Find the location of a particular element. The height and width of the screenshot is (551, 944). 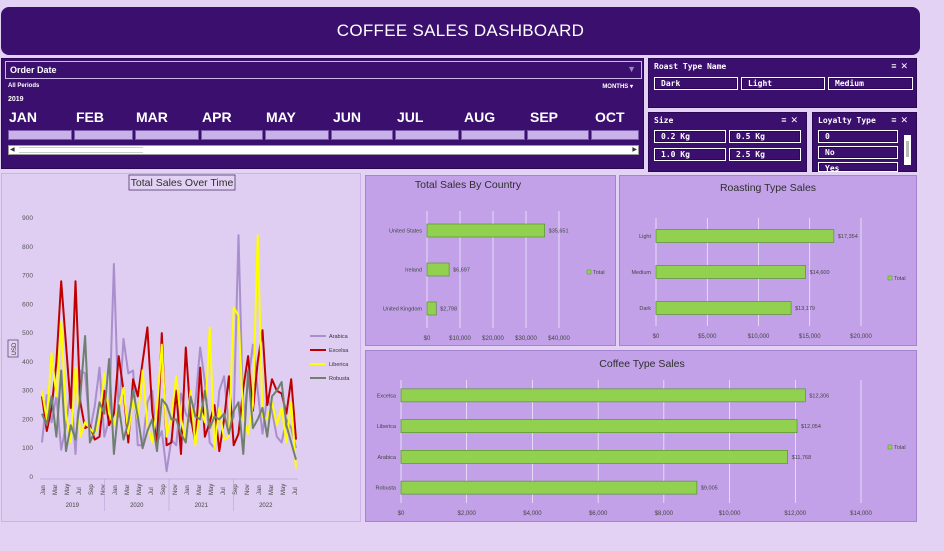

timeline-level-dropdown: MONTHS ▾ is located at coordinates (617, 86).